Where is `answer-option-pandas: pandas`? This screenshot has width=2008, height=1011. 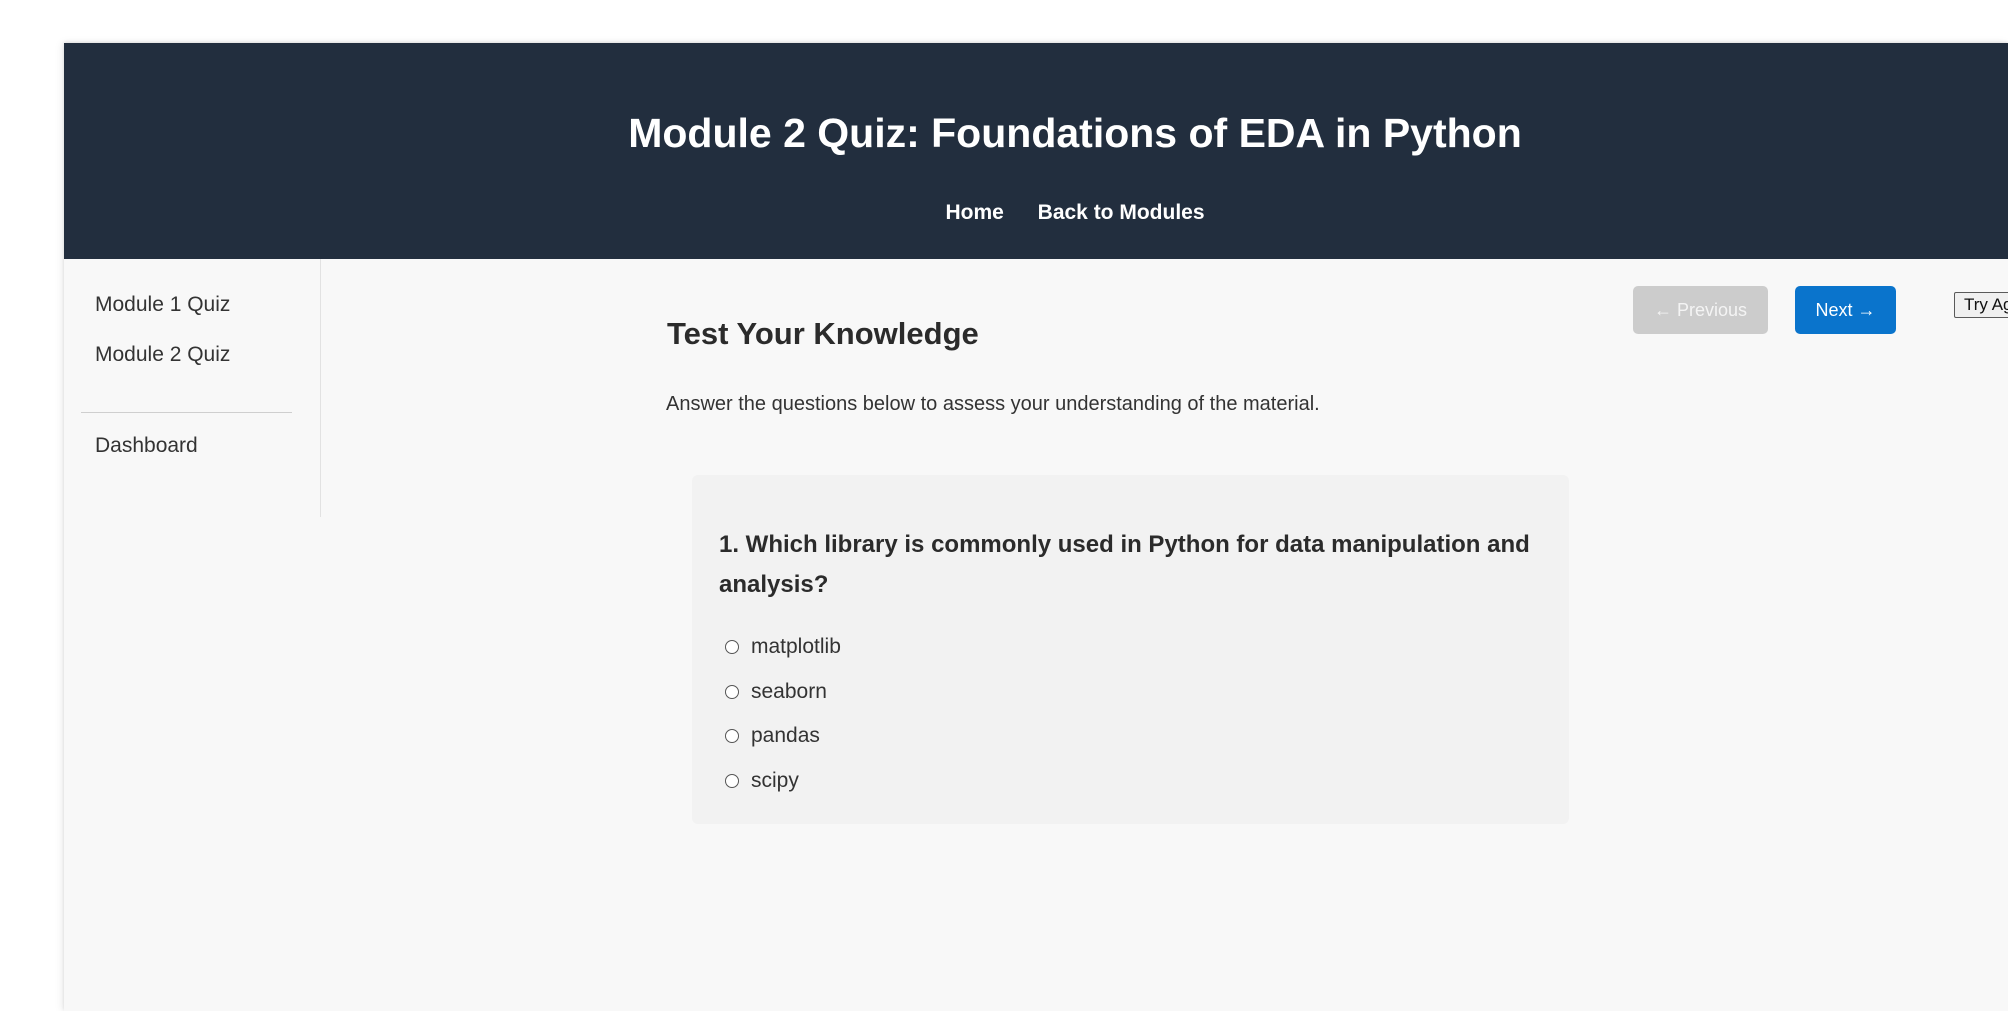
answer-option-pandas: pandas is located at coordinates (772, 736).